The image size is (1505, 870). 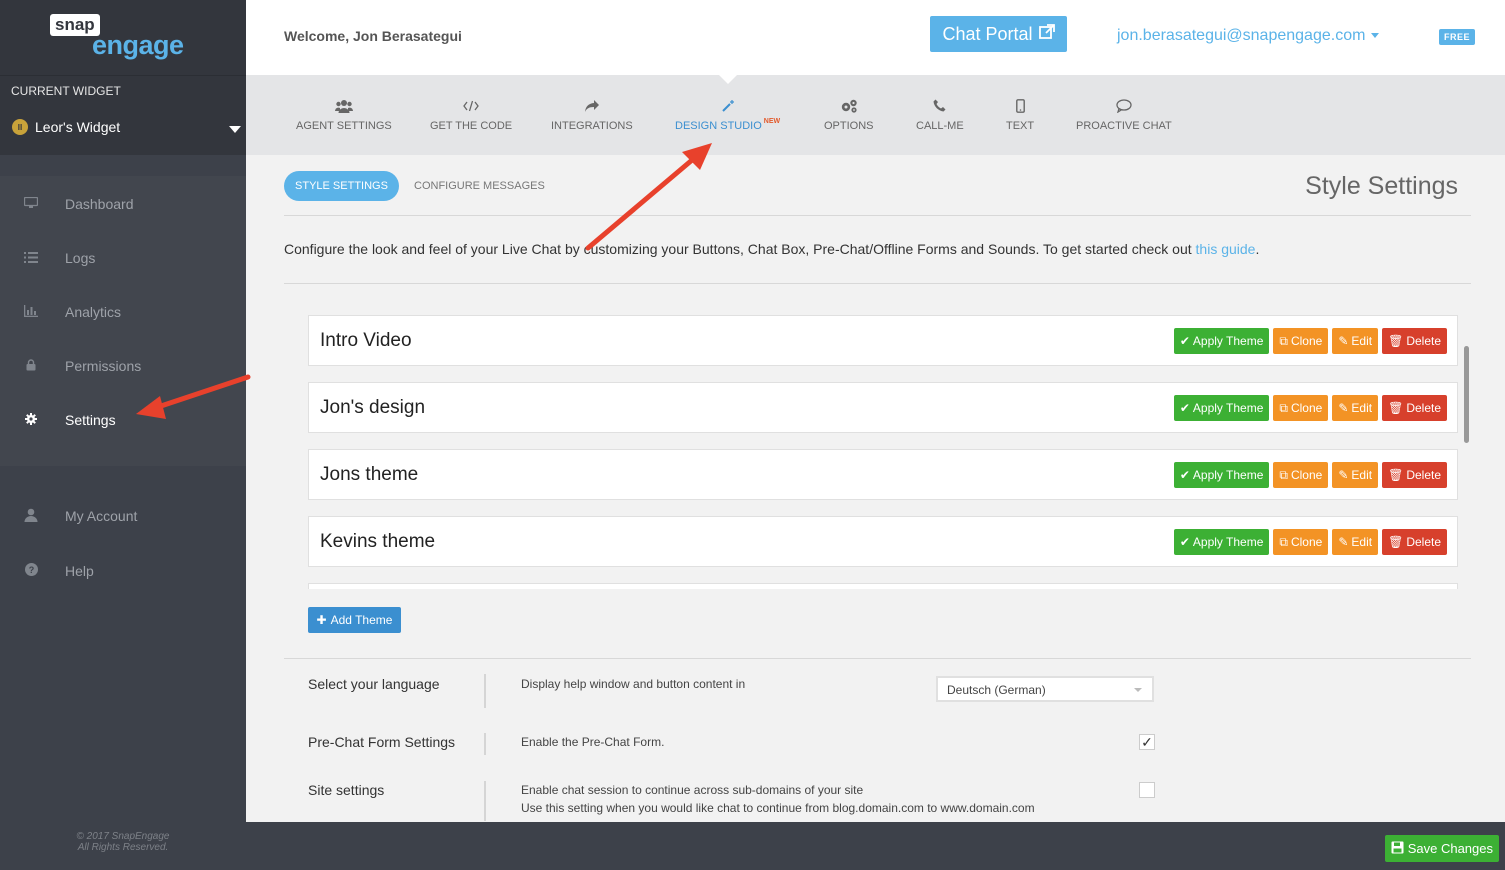 I want to click on save-changes-button: Save Changes, so click(x=1441, y=848).